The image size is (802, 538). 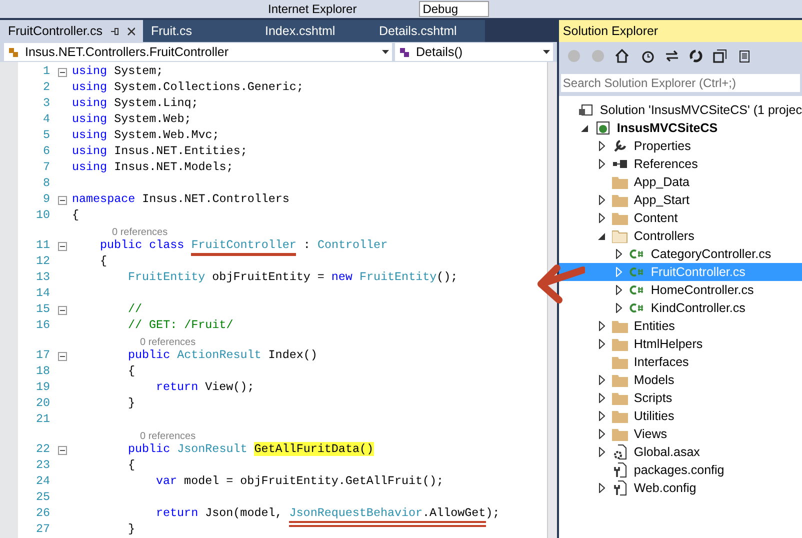 What do you see at coordinates (680, 182) in the screenshot?
I see `tree-item: App_Data` at bounding box center [680, 182].